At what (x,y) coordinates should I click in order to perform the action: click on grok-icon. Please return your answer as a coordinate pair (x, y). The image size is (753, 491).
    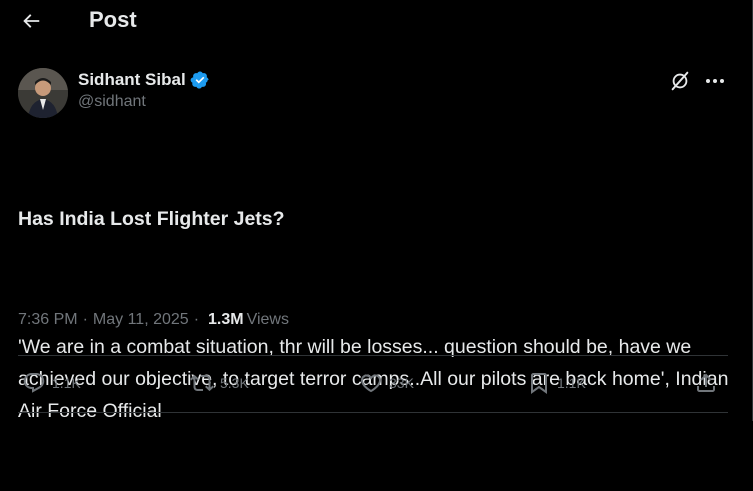
    Looking at the image, I should click on (680, 81).